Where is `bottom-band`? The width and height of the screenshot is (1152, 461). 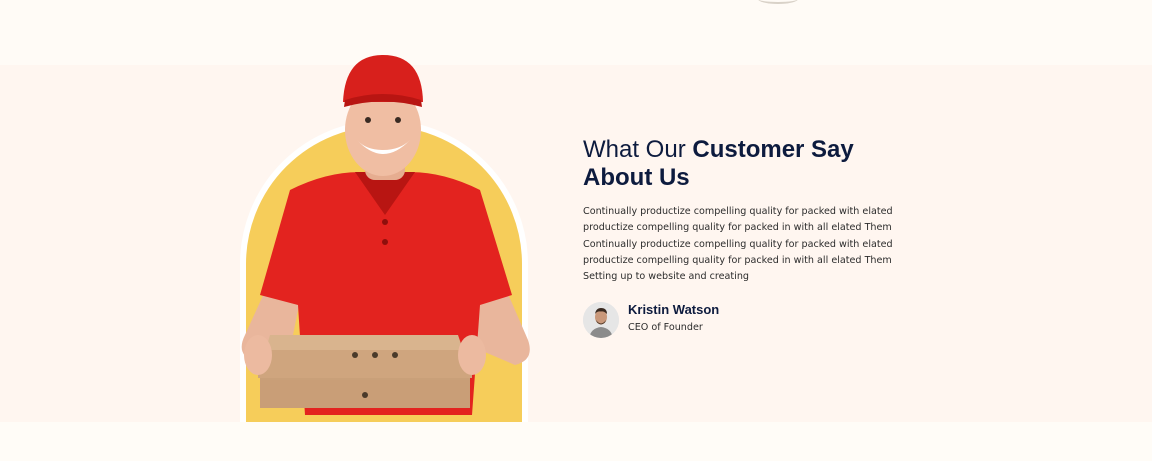
bottom-band is located at coordinates (576, 441).